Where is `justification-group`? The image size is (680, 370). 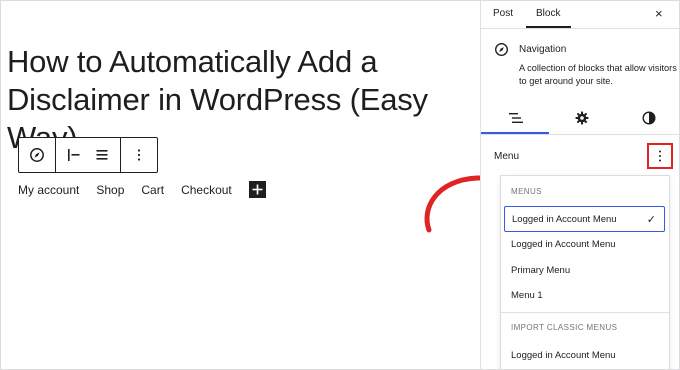 justification-group is located at coordinates (88, 155).